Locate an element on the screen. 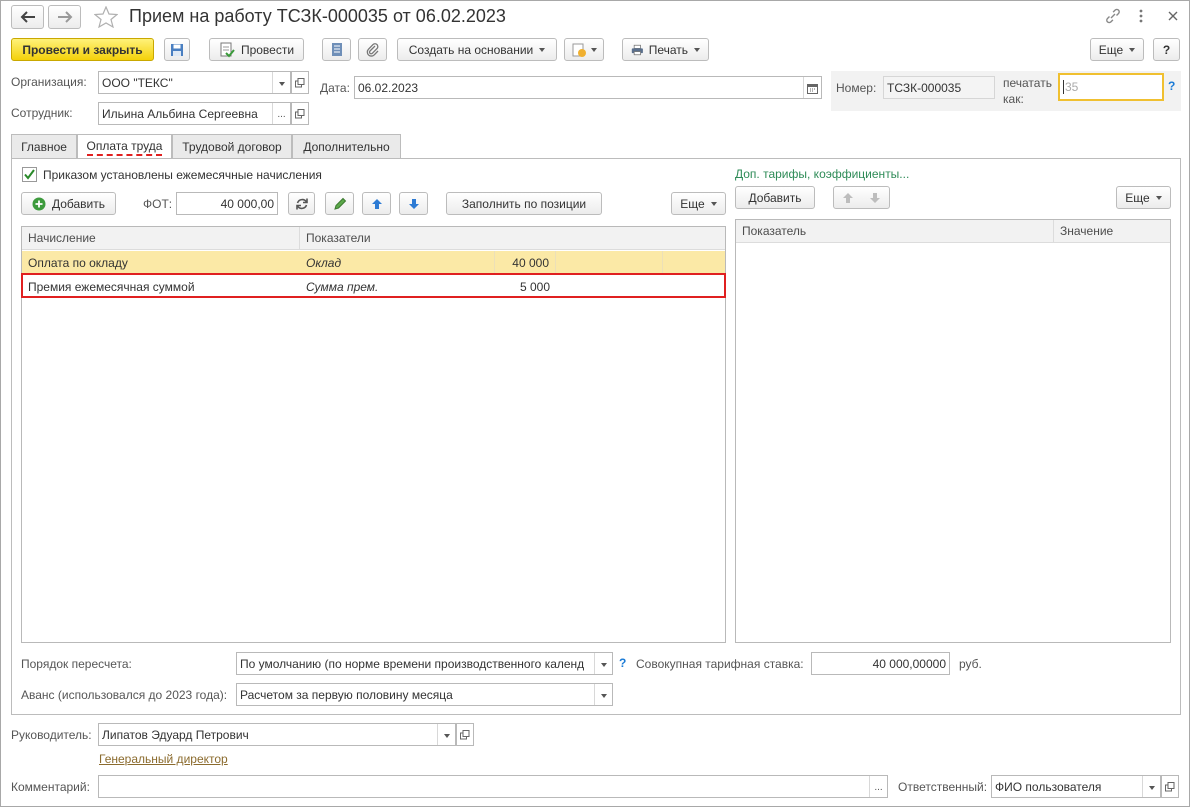 This screenshot has height=807, width=1190. more-vertical-icon is located at coordinates (1141, 16).